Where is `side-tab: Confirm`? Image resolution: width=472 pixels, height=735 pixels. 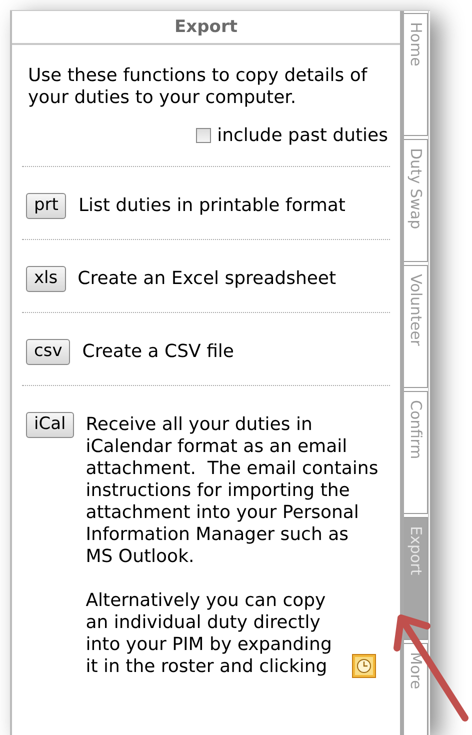
side-tab: Confirm is located at coordinates (416, 452).